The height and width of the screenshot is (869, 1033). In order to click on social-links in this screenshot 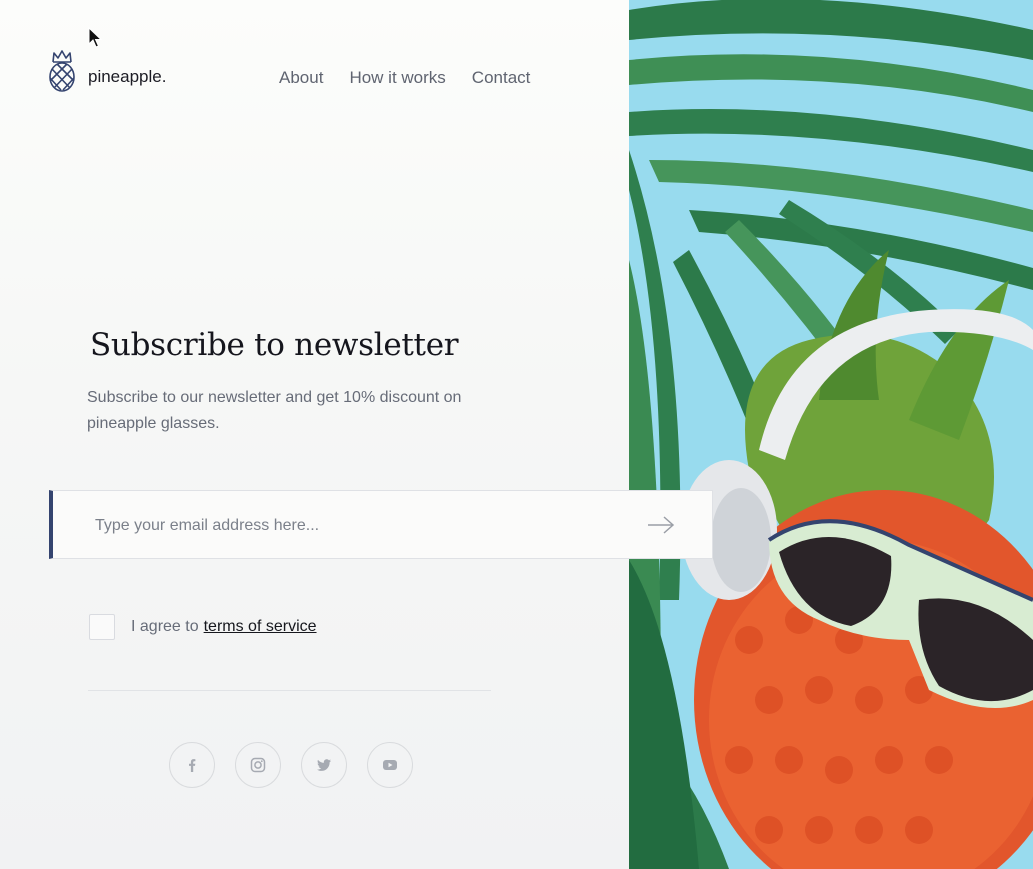, I will do `click(301, 765)`.